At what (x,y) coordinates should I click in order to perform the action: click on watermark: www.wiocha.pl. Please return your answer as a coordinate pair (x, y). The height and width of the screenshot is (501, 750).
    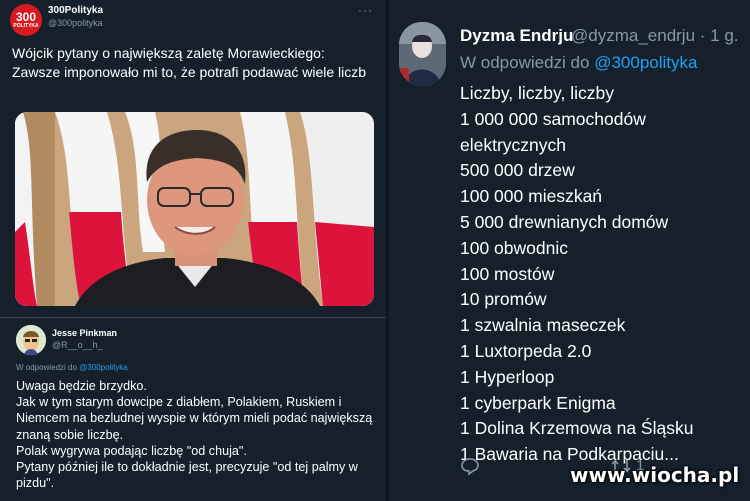
    Looking at the image, I should click on (655, 475).